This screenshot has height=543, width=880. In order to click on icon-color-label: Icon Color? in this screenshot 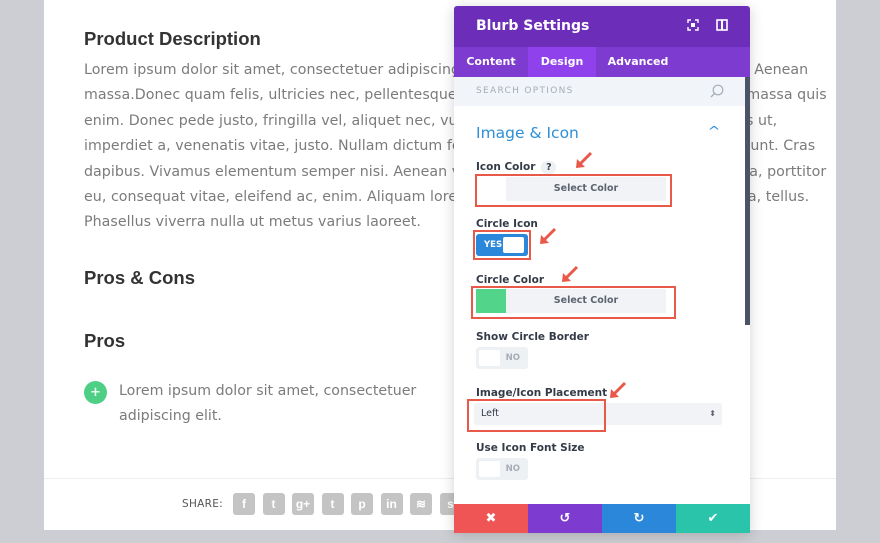, I will do `click(516, 167)`.